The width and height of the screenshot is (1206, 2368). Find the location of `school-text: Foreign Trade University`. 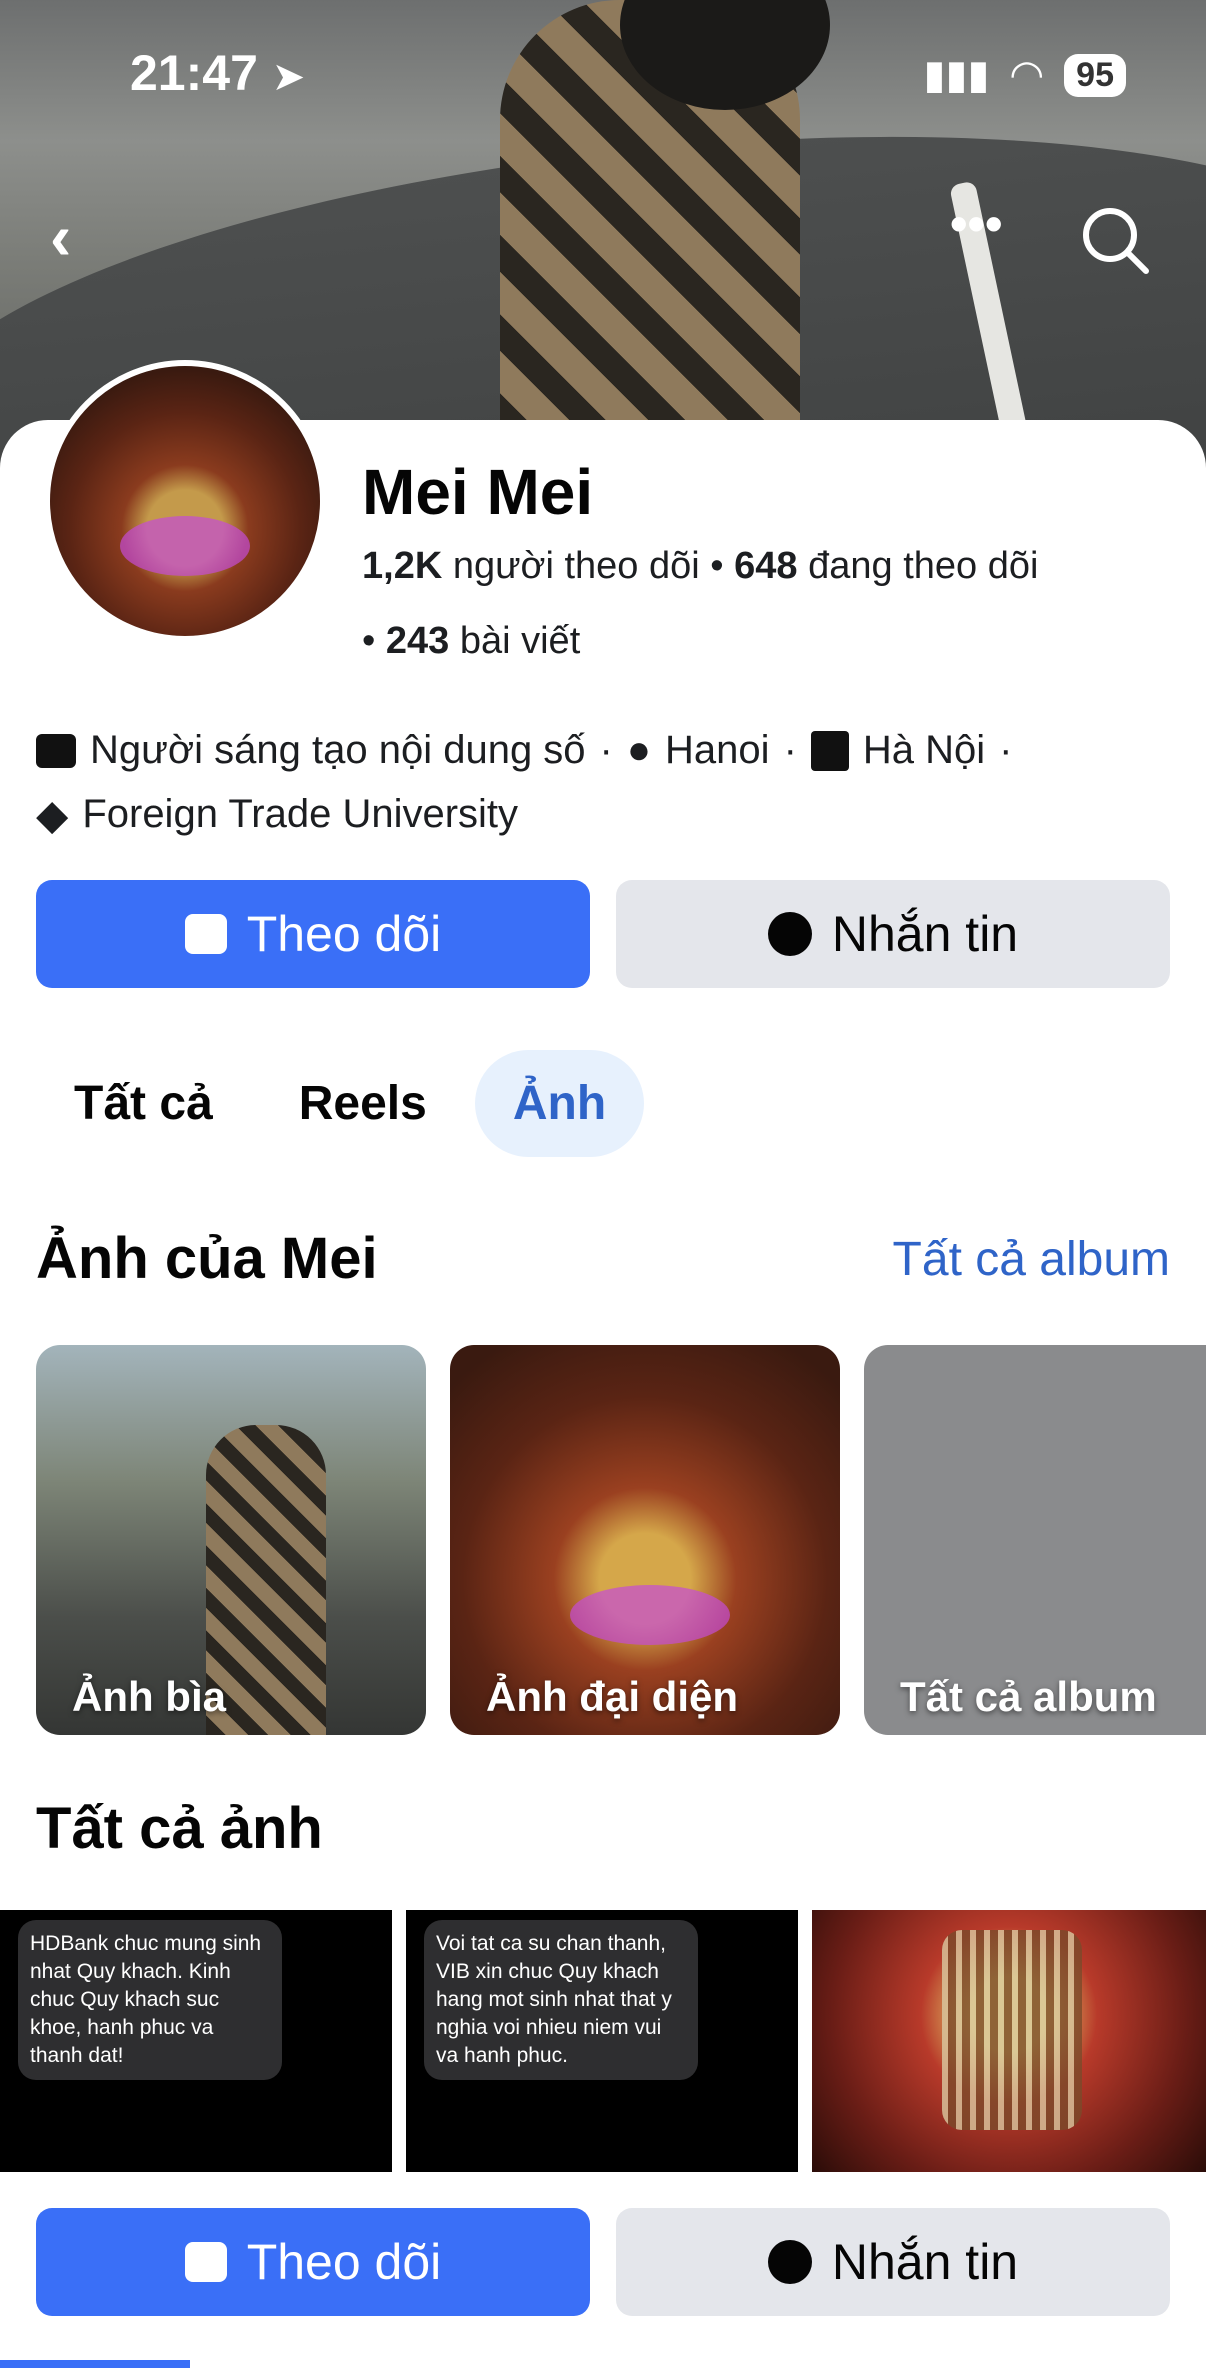

school-text: Foreign Trade University is located at coordinates (300, 814).